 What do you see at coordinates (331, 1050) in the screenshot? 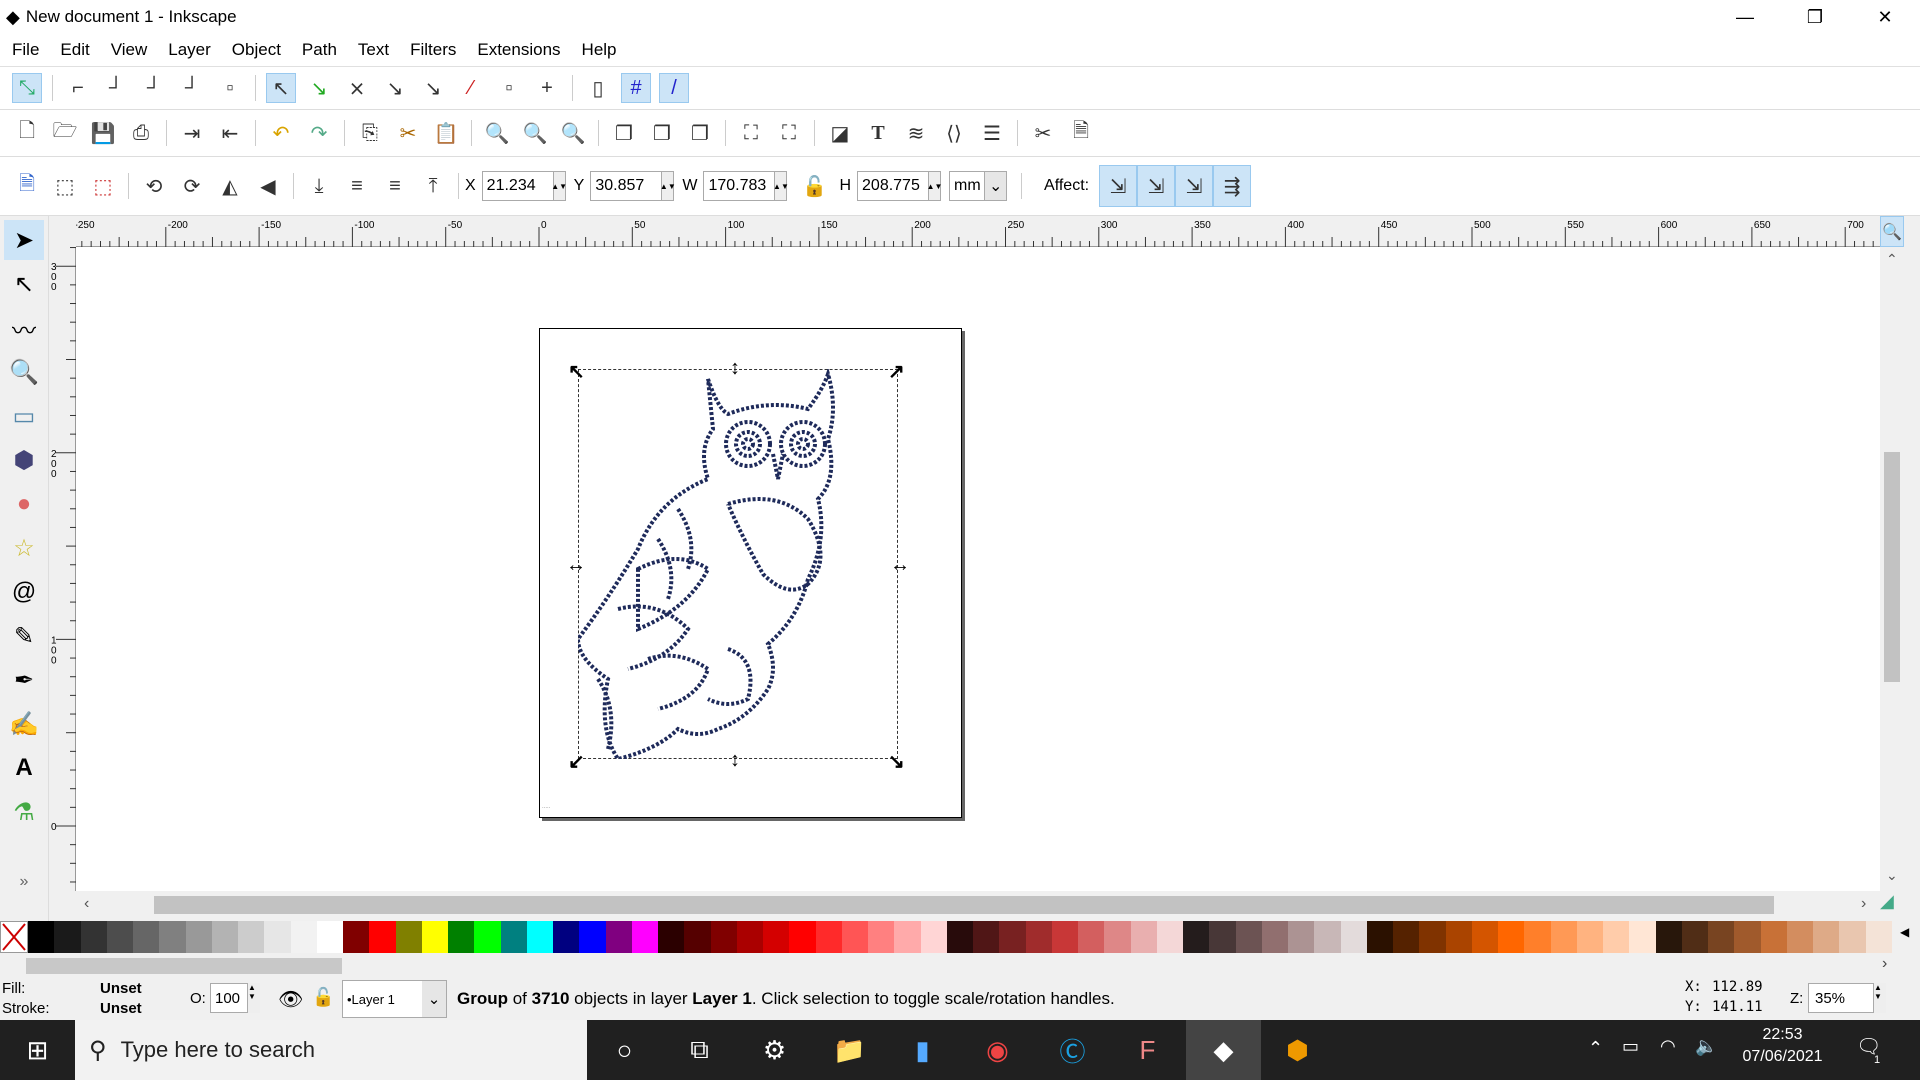
I see `taskbar-search: ⚲ Type here to search` at bounding box center [331, 1050].